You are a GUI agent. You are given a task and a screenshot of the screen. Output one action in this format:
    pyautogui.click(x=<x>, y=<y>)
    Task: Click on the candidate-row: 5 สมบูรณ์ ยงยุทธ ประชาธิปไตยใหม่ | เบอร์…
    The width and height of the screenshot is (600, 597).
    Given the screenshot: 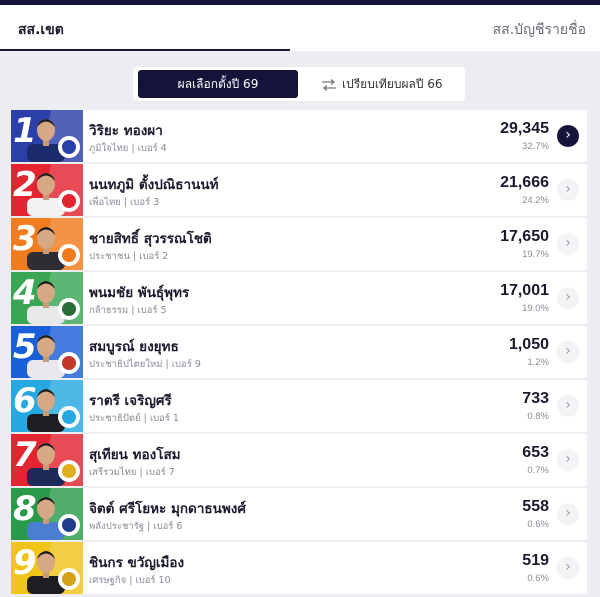 What is the action you would take?
    pyautogui.click(x=299, y=352)
    